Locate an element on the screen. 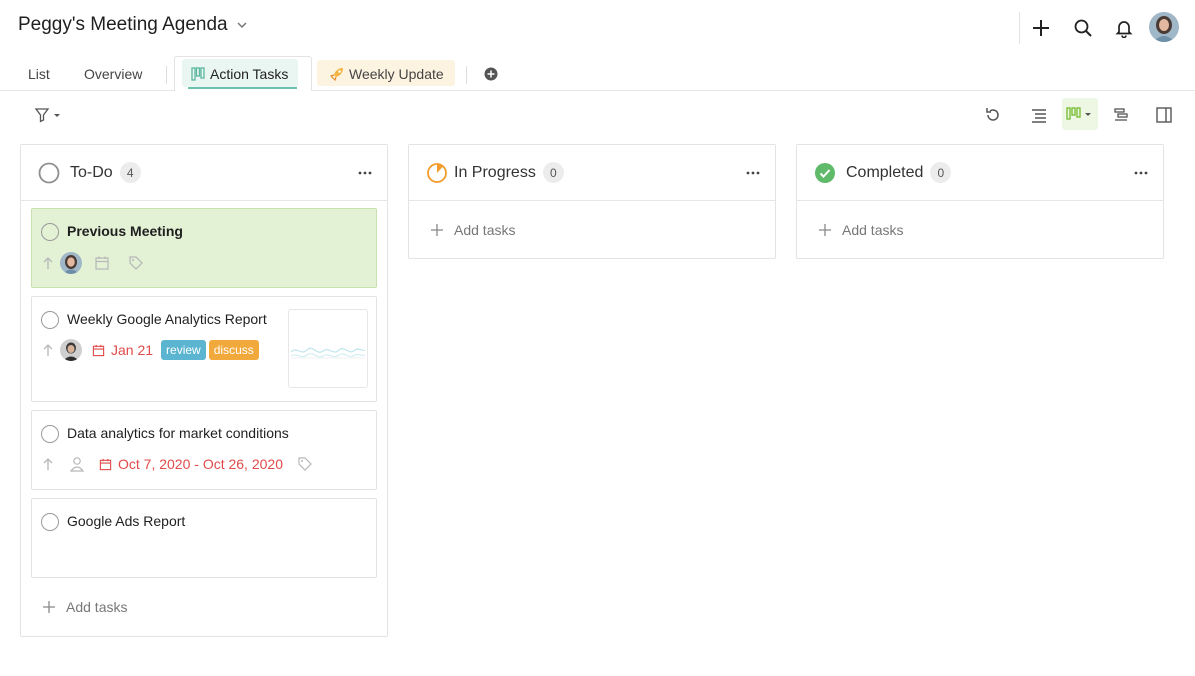 Image resolution: width=1195 pixels, height=676 pixels. tab-overview: Overview is located at coordinates (113, 73).